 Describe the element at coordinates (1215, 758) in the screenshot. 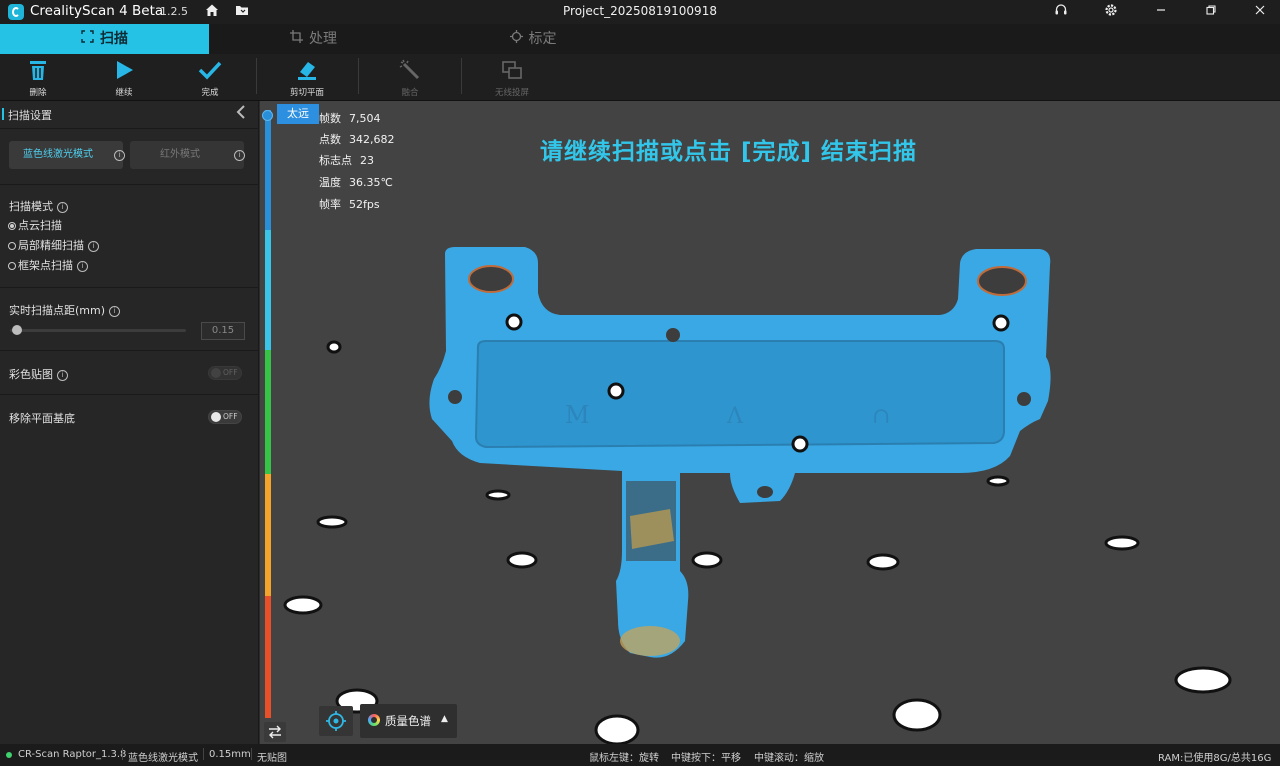

I see `ram-usage: RAM:已使用8G/总共16G` at that location.